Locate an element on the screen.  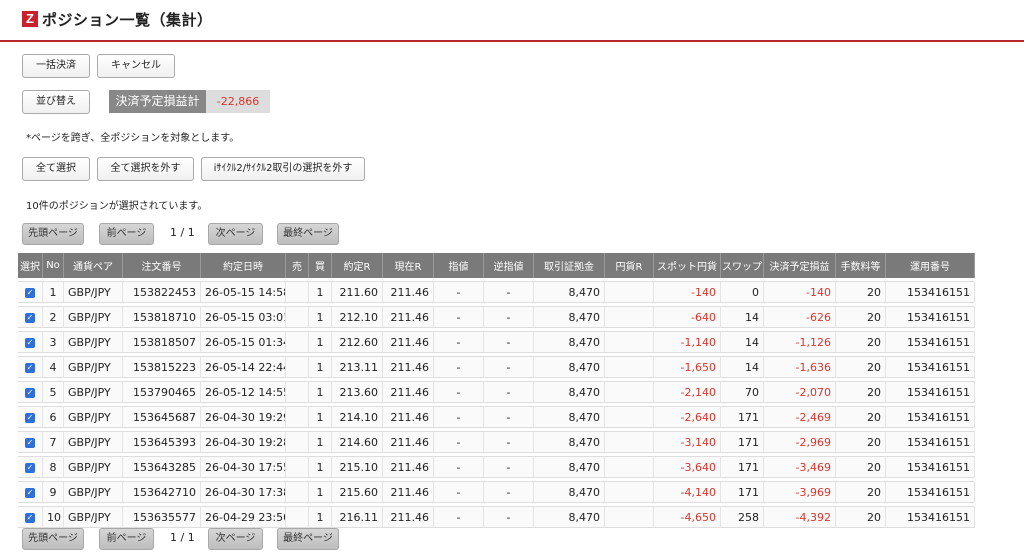
prev-page-button: 前ページ is located at coordinates (126, 234).